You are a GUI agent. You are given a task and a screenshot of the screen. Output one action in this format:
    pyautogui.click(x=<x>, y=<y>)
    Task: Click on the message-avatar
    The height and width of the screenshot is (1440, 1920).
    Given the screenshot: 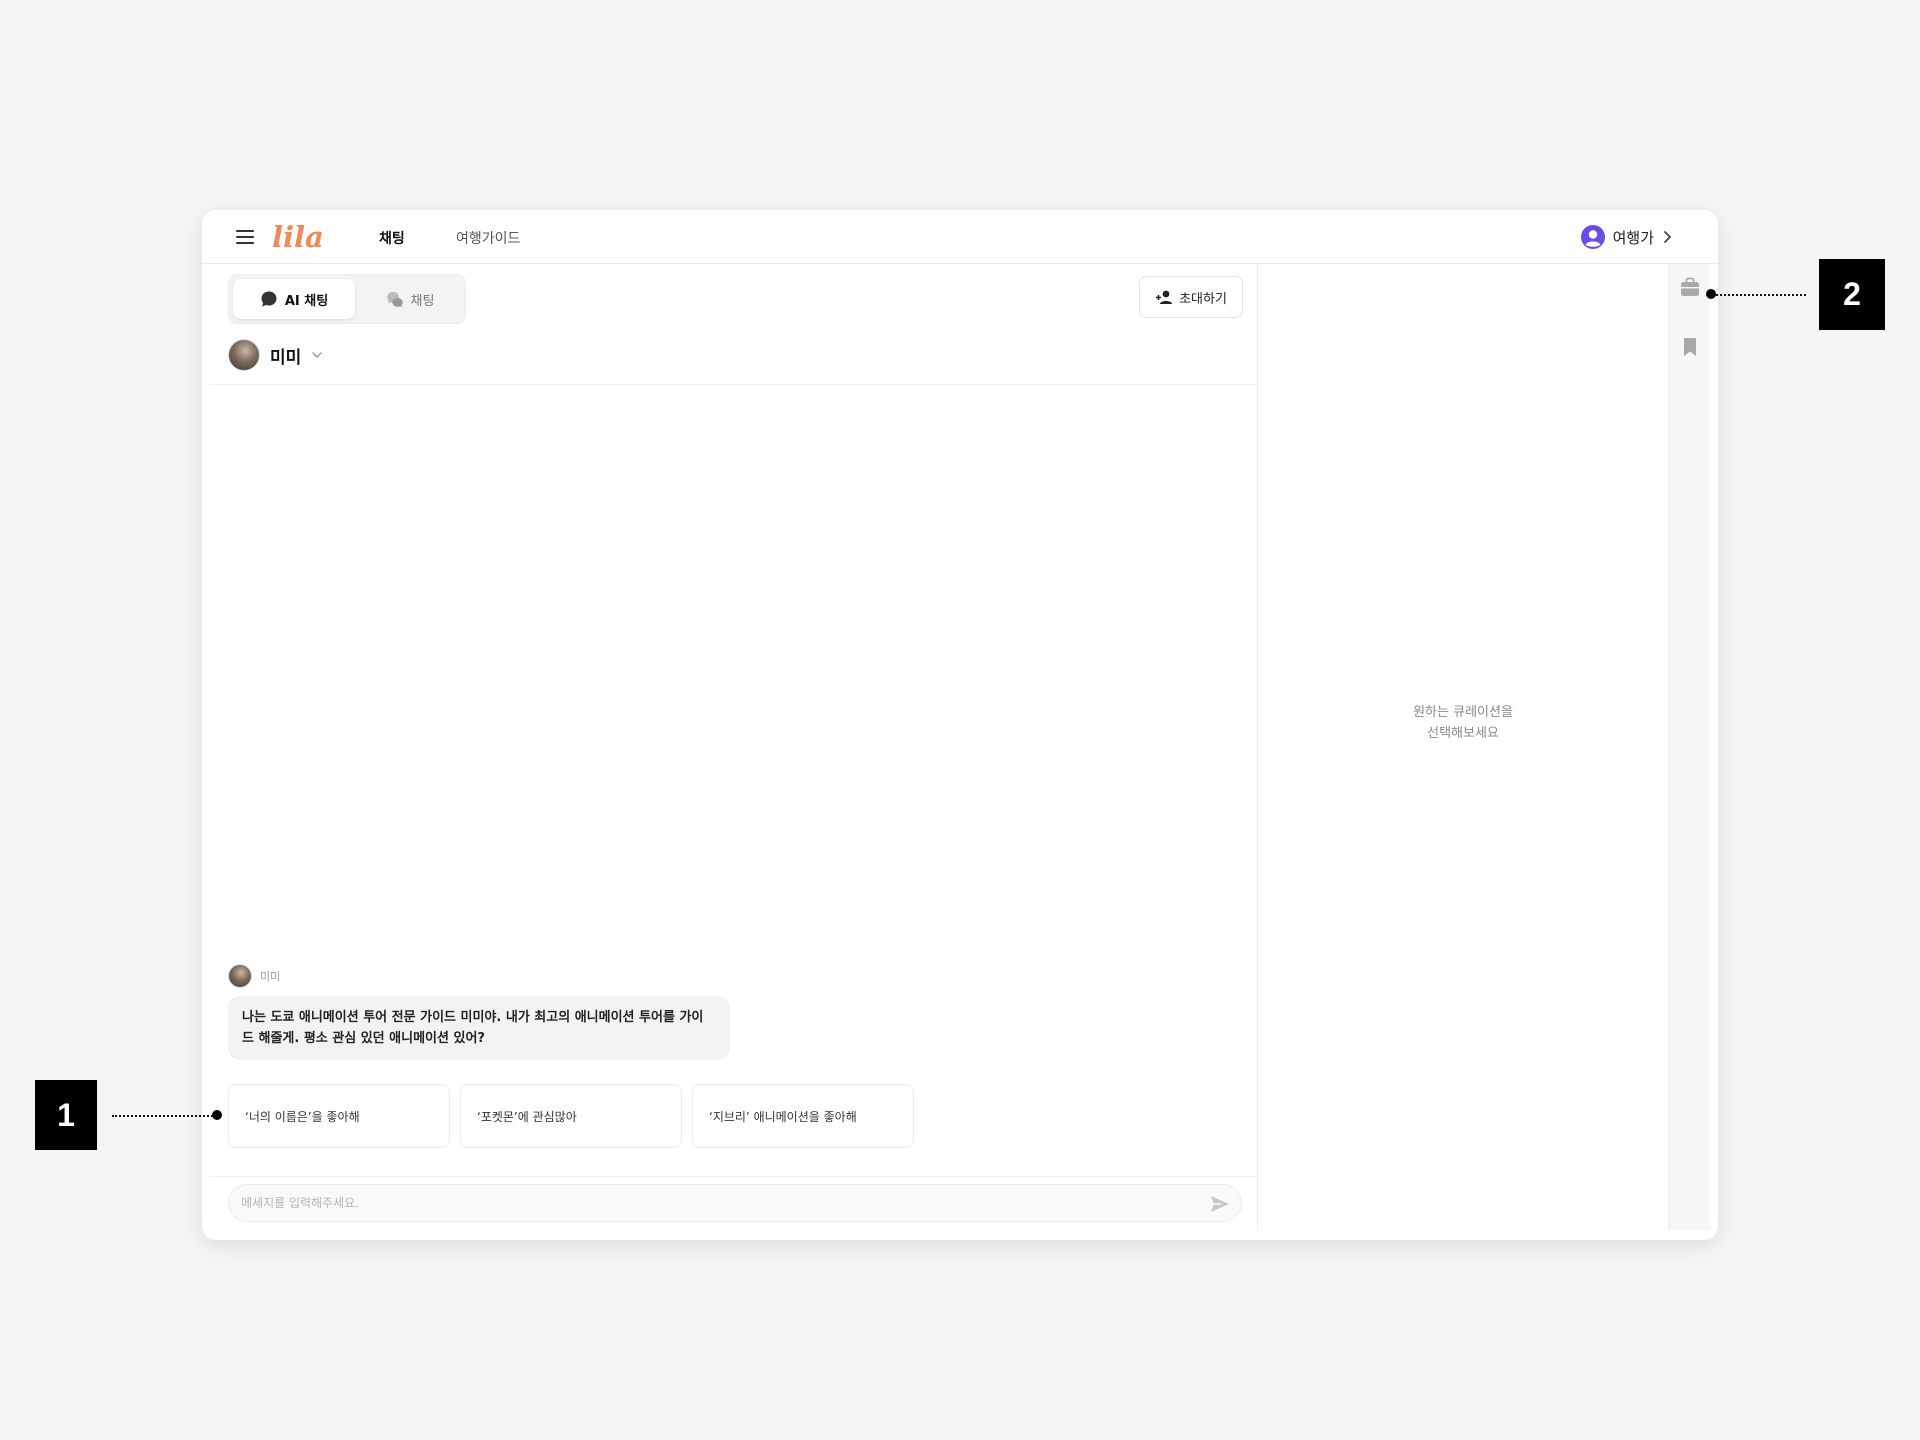 What is the action you would take?
    pyautogui.click(x=240, y=976)
    